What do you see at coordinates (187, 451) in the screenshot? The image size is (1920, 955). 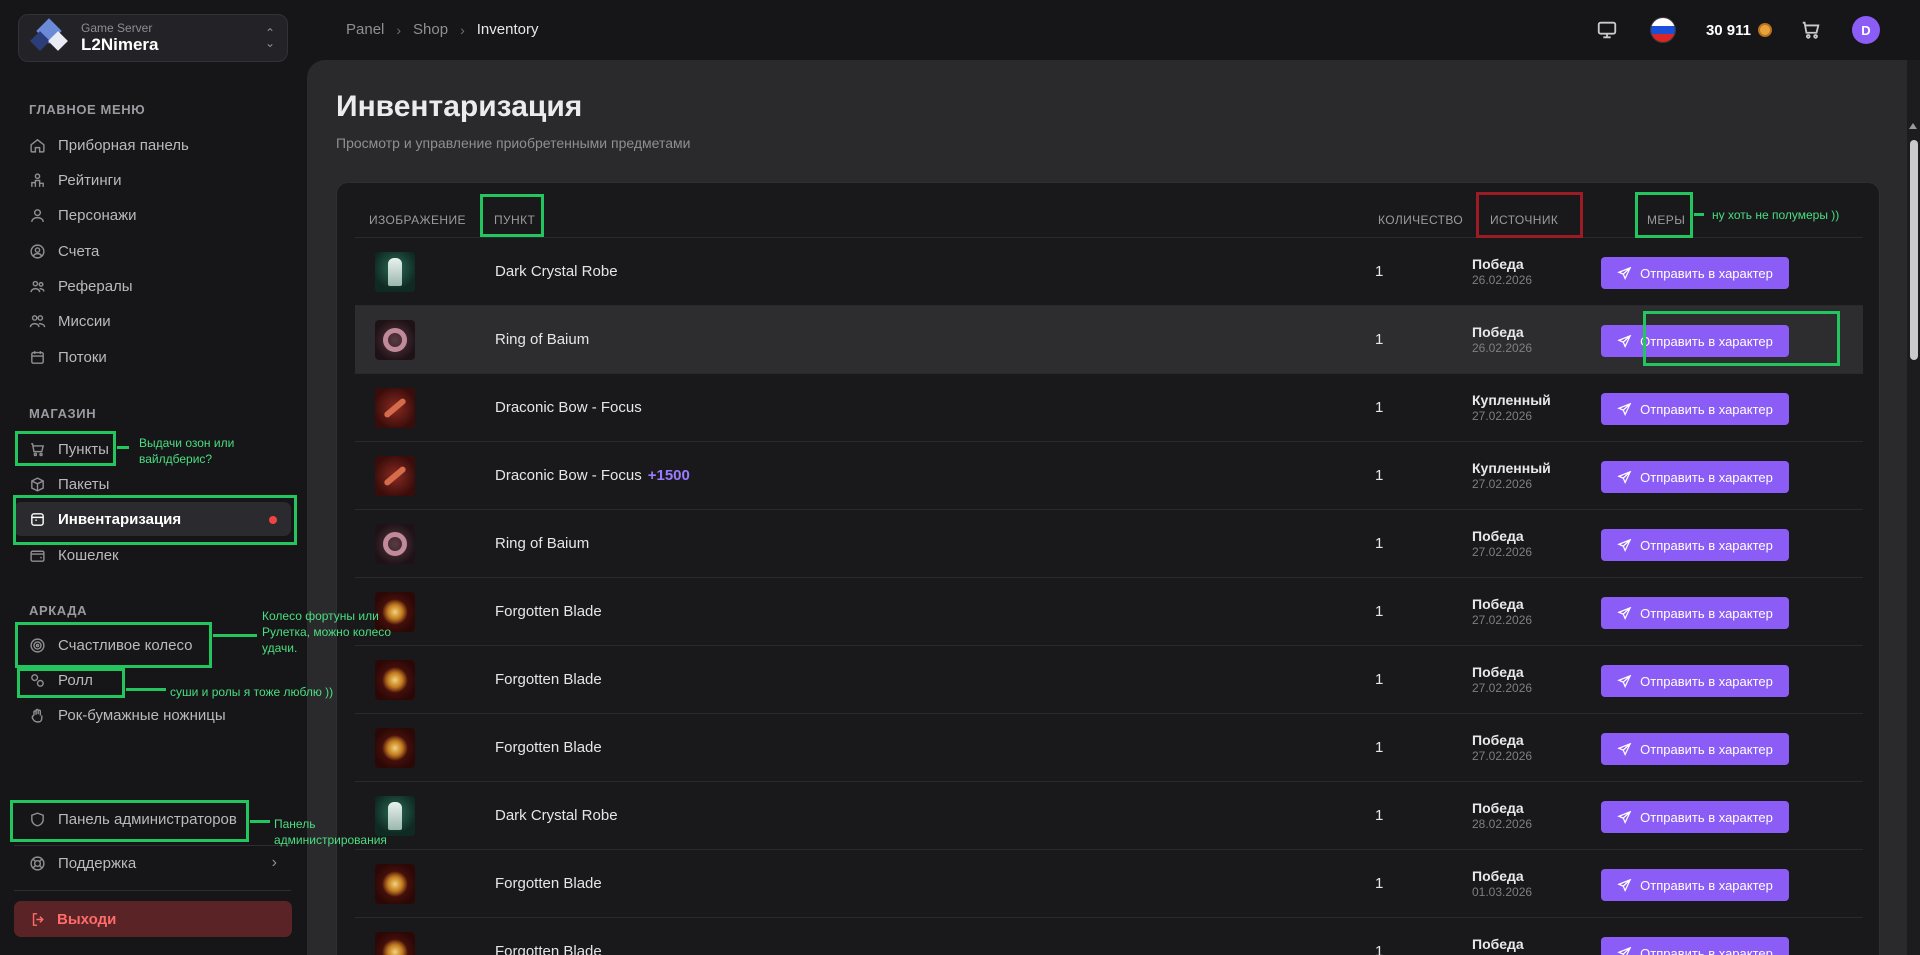 I see `annotation-points: Выдачи озон или вайлдберис?` at bounding box center [187, 451].